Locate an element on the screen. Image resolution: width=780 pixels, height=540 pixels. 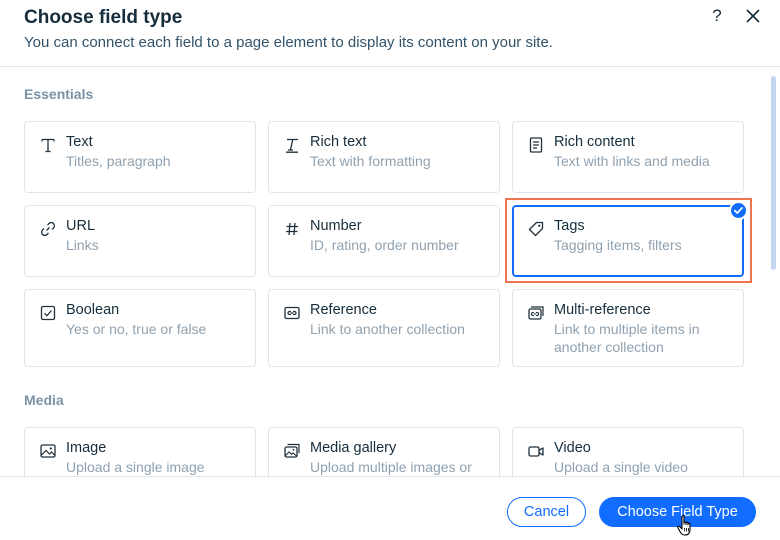
hand-cursor-icon is located at coordinates (686, 526).